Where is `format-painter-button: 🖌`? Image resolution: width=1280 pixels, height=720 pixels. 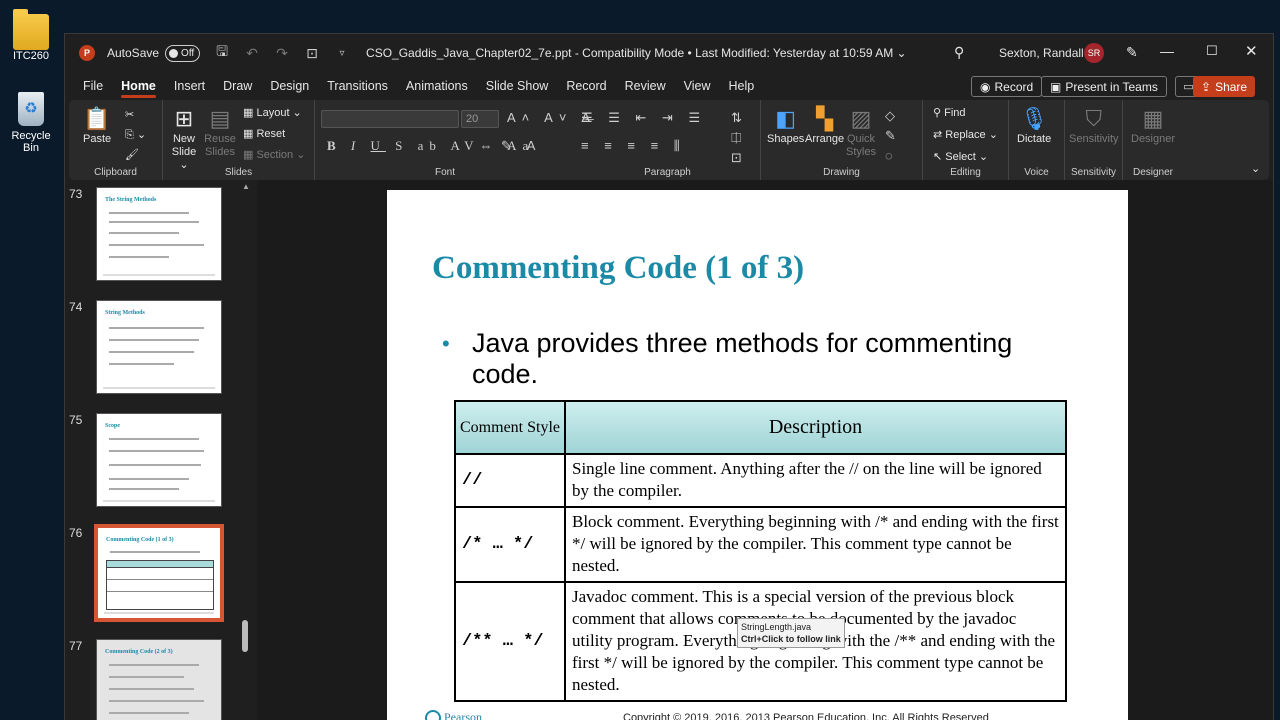
format-painter-button: 🖌 is located at coordinates (132, 154).